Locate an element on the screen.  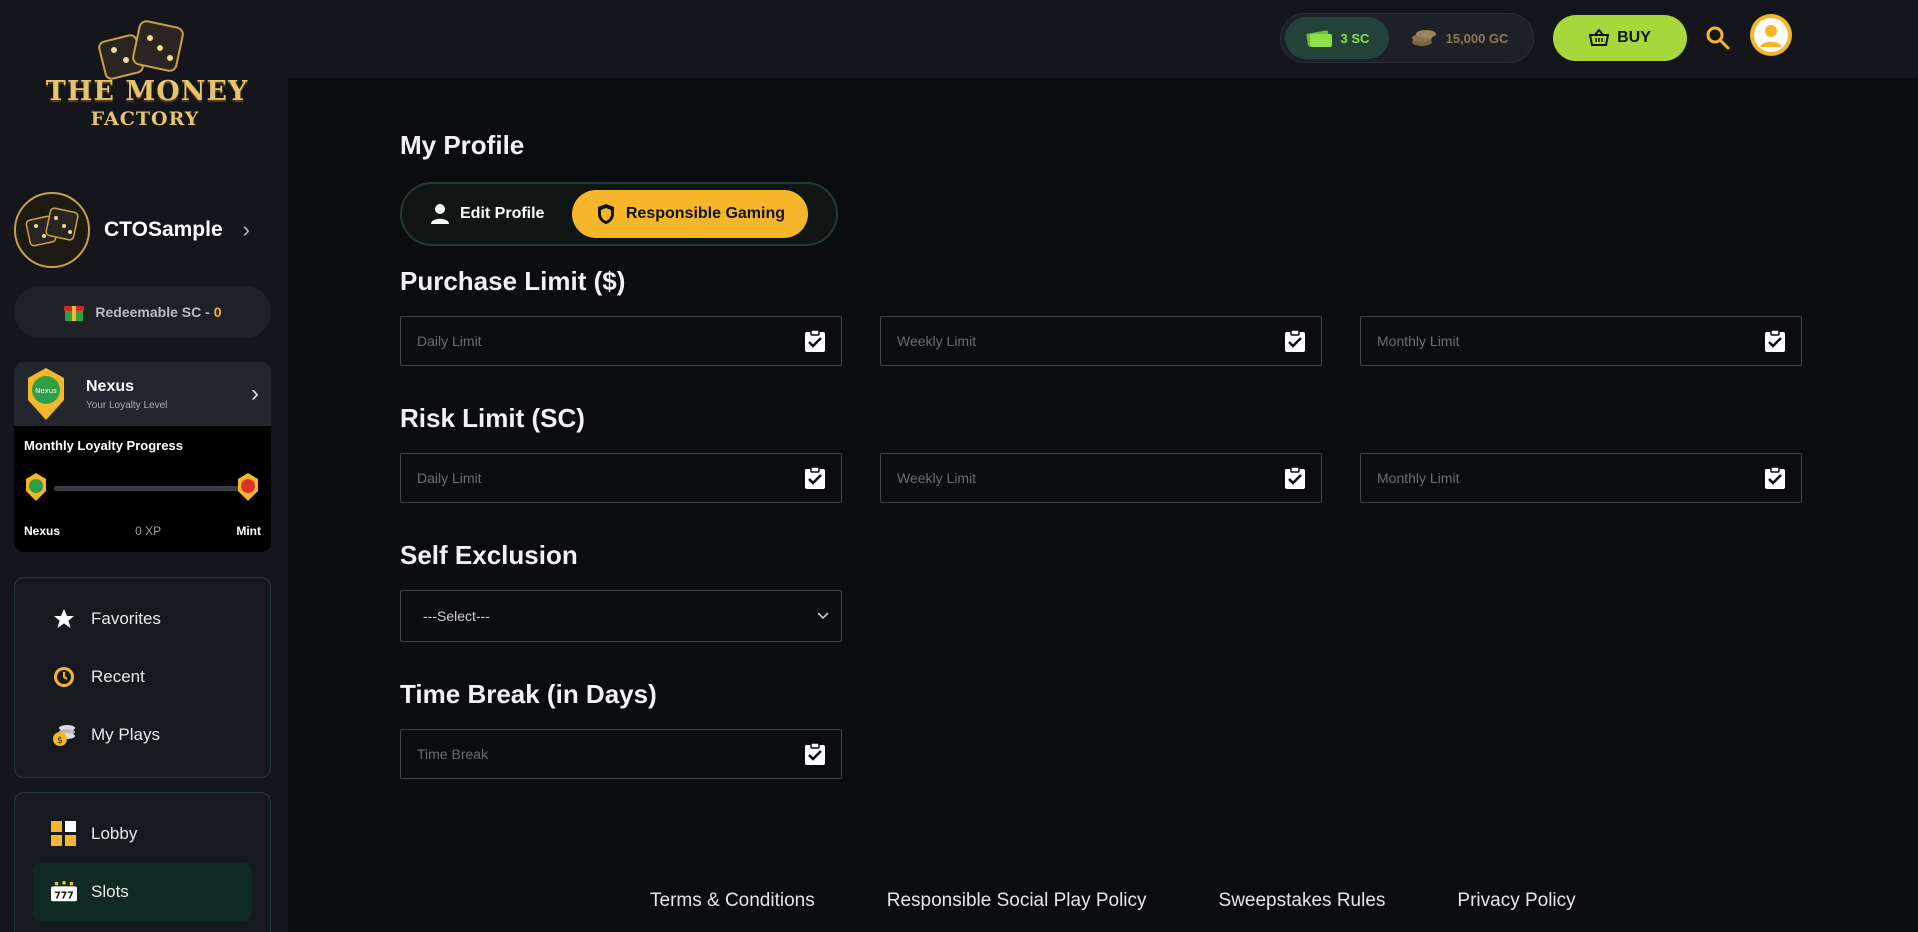
purchase-daily-limit-field: Daily Limit is located at coordinates (621, 341).